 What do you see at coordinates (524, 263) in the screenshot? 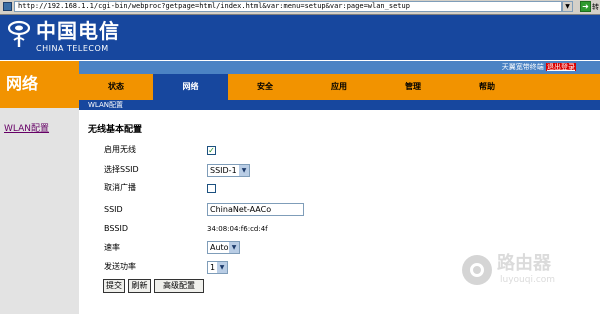
I see `watermark-text-cn: 路由器` at bounding box center [524, 263].